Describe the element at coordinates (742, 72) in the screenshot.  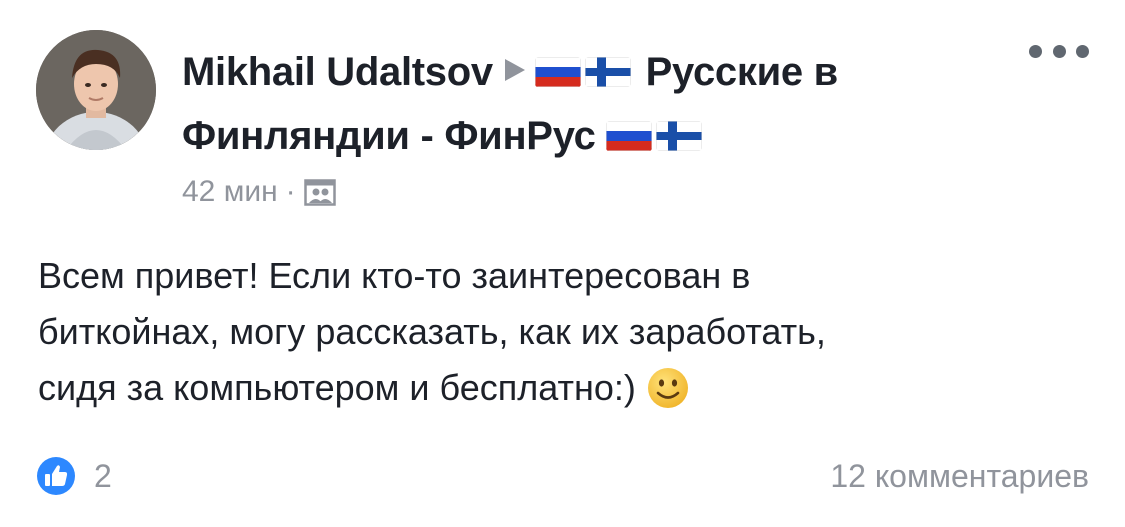
I see `group-name-part1: Русские в` at that location.